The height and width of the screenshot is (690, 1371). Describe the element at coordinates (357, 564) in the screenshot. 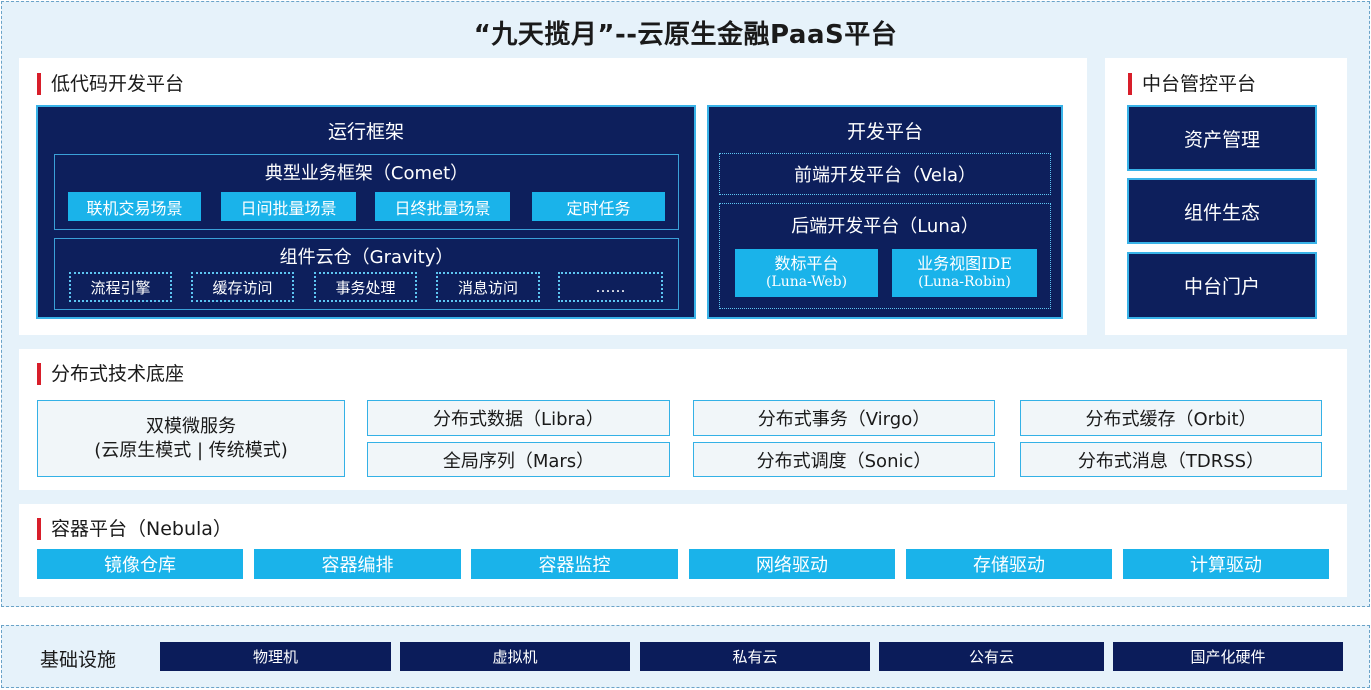

I see `container-orchestration: 容器编排` at that location.